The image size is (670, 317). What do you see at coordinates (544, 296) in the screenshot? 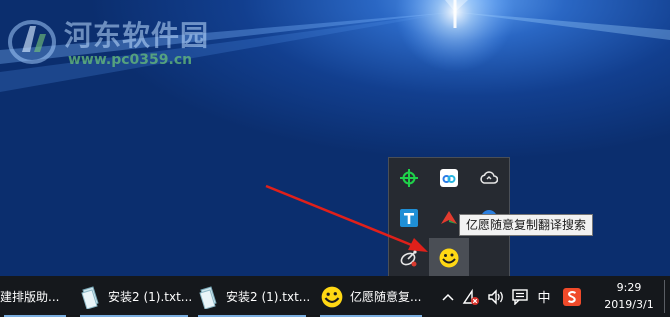
I see `tray-ime-button: 中` at bounding box center [544, 296].